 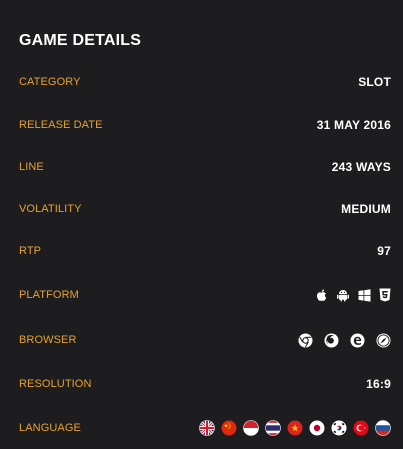 I want to click on chrome-icon, so click(x=305, y=340).